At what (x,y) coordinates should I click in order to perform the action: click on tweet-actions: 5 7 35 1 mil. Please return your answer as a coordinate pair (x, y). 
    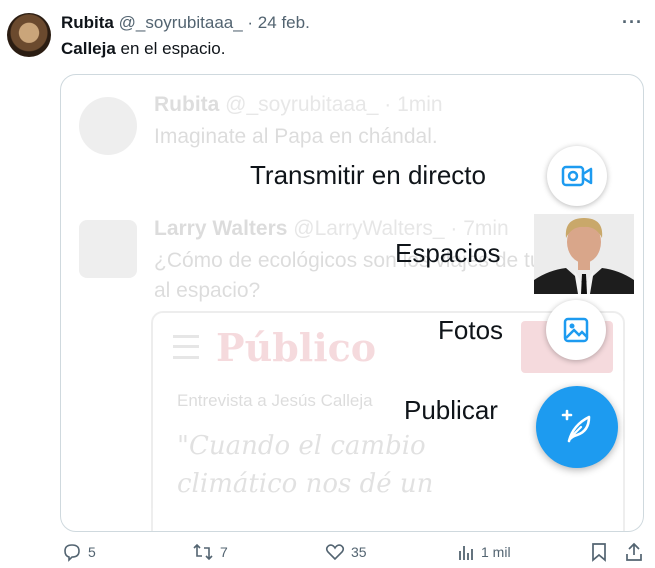
    Looking at the image, I should click on (327, 554).